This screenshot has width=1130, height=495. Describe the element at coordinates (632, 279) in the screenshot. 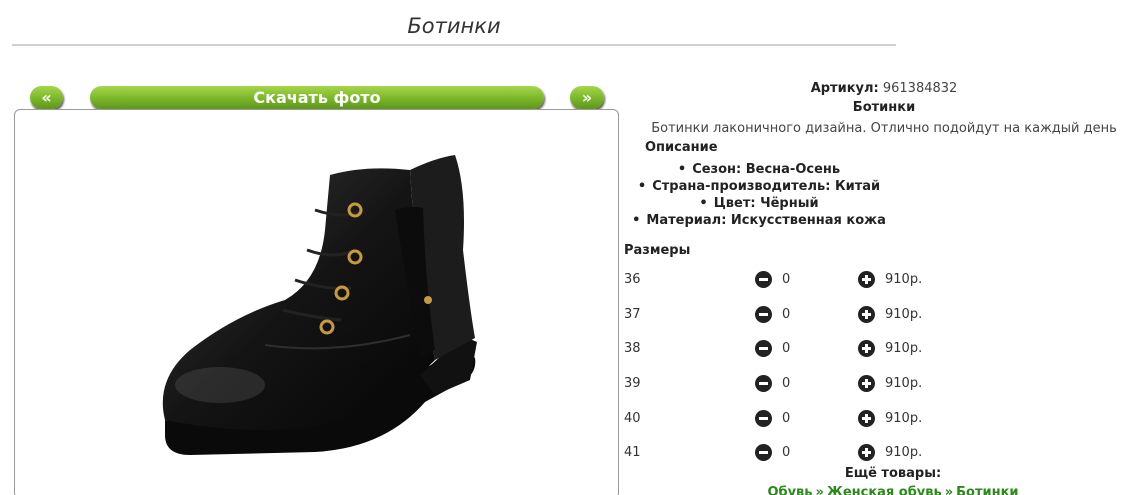

I see `size-value: 36` at that location.